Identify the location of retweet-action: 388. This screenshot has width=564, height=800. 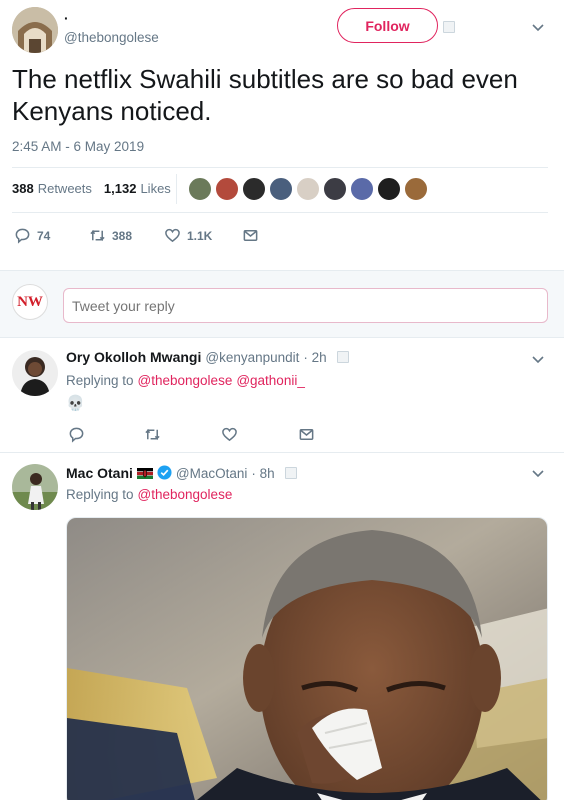
(110, 235).